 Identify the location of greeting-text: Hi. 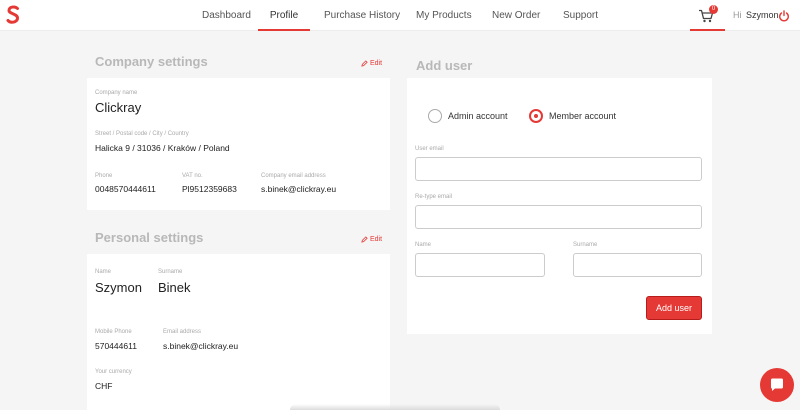
(737, 15).